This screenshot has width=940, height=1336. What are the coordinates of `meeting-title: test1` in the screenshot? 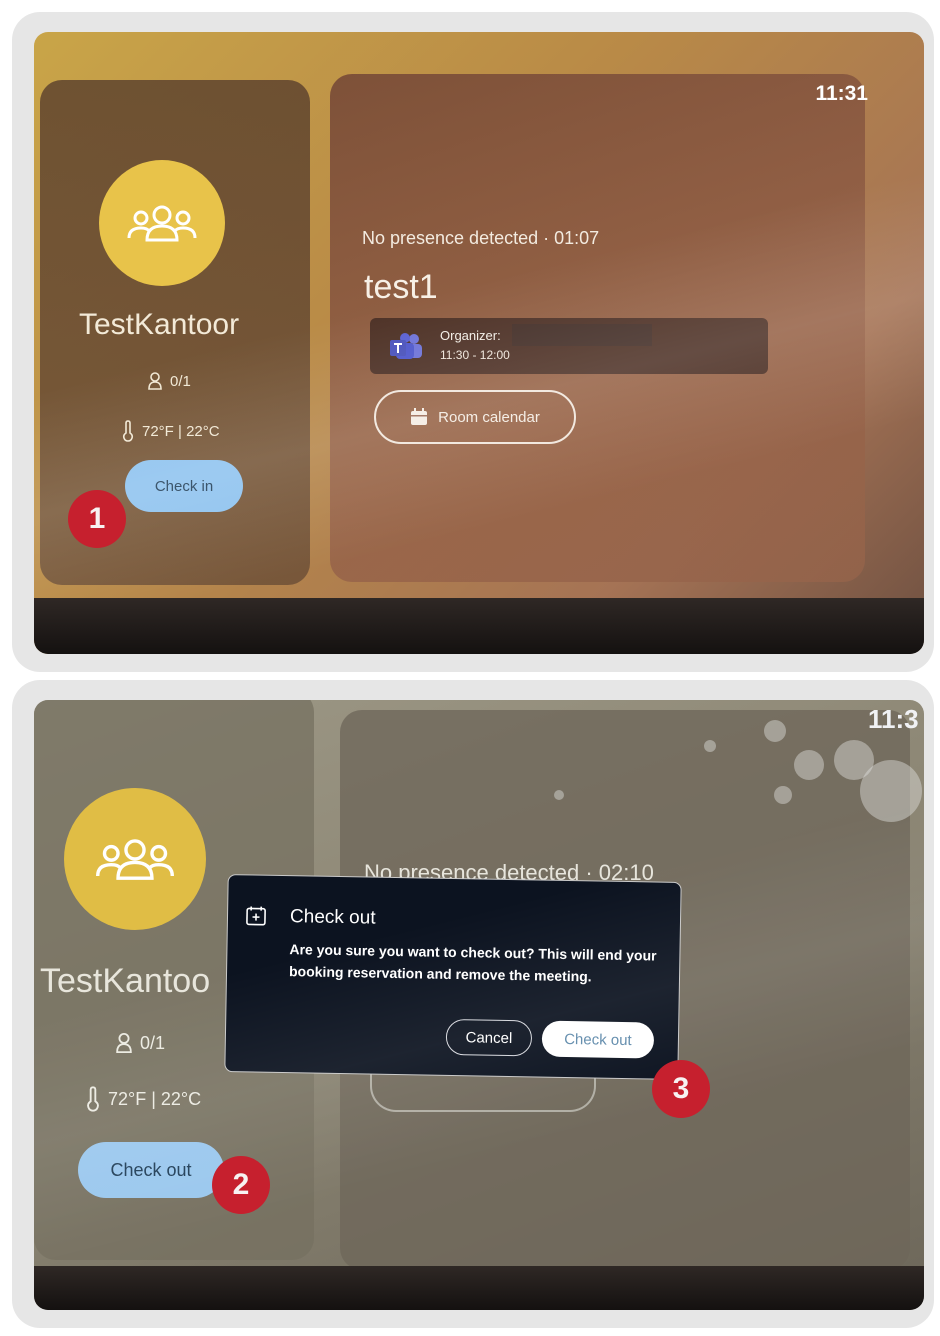 It's located at (401, 287).